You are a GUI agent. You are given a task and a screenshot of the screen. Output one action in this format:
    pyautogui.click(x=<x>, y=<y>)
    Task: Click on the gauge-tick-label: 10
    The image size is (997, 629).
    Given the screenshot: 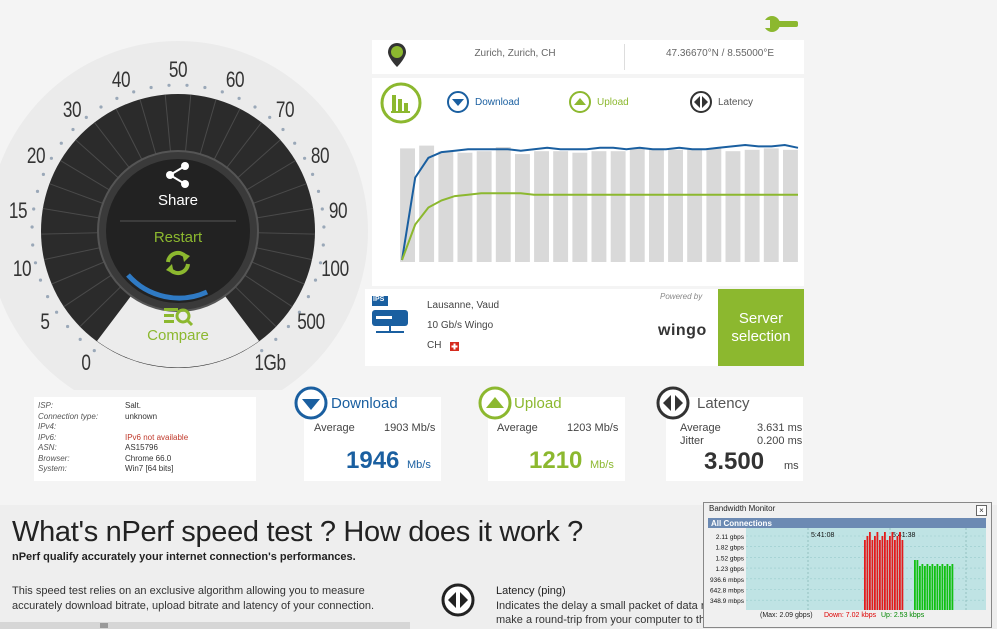 What is the action you would take?
    pyautogui.click(x=21, y=268)
    